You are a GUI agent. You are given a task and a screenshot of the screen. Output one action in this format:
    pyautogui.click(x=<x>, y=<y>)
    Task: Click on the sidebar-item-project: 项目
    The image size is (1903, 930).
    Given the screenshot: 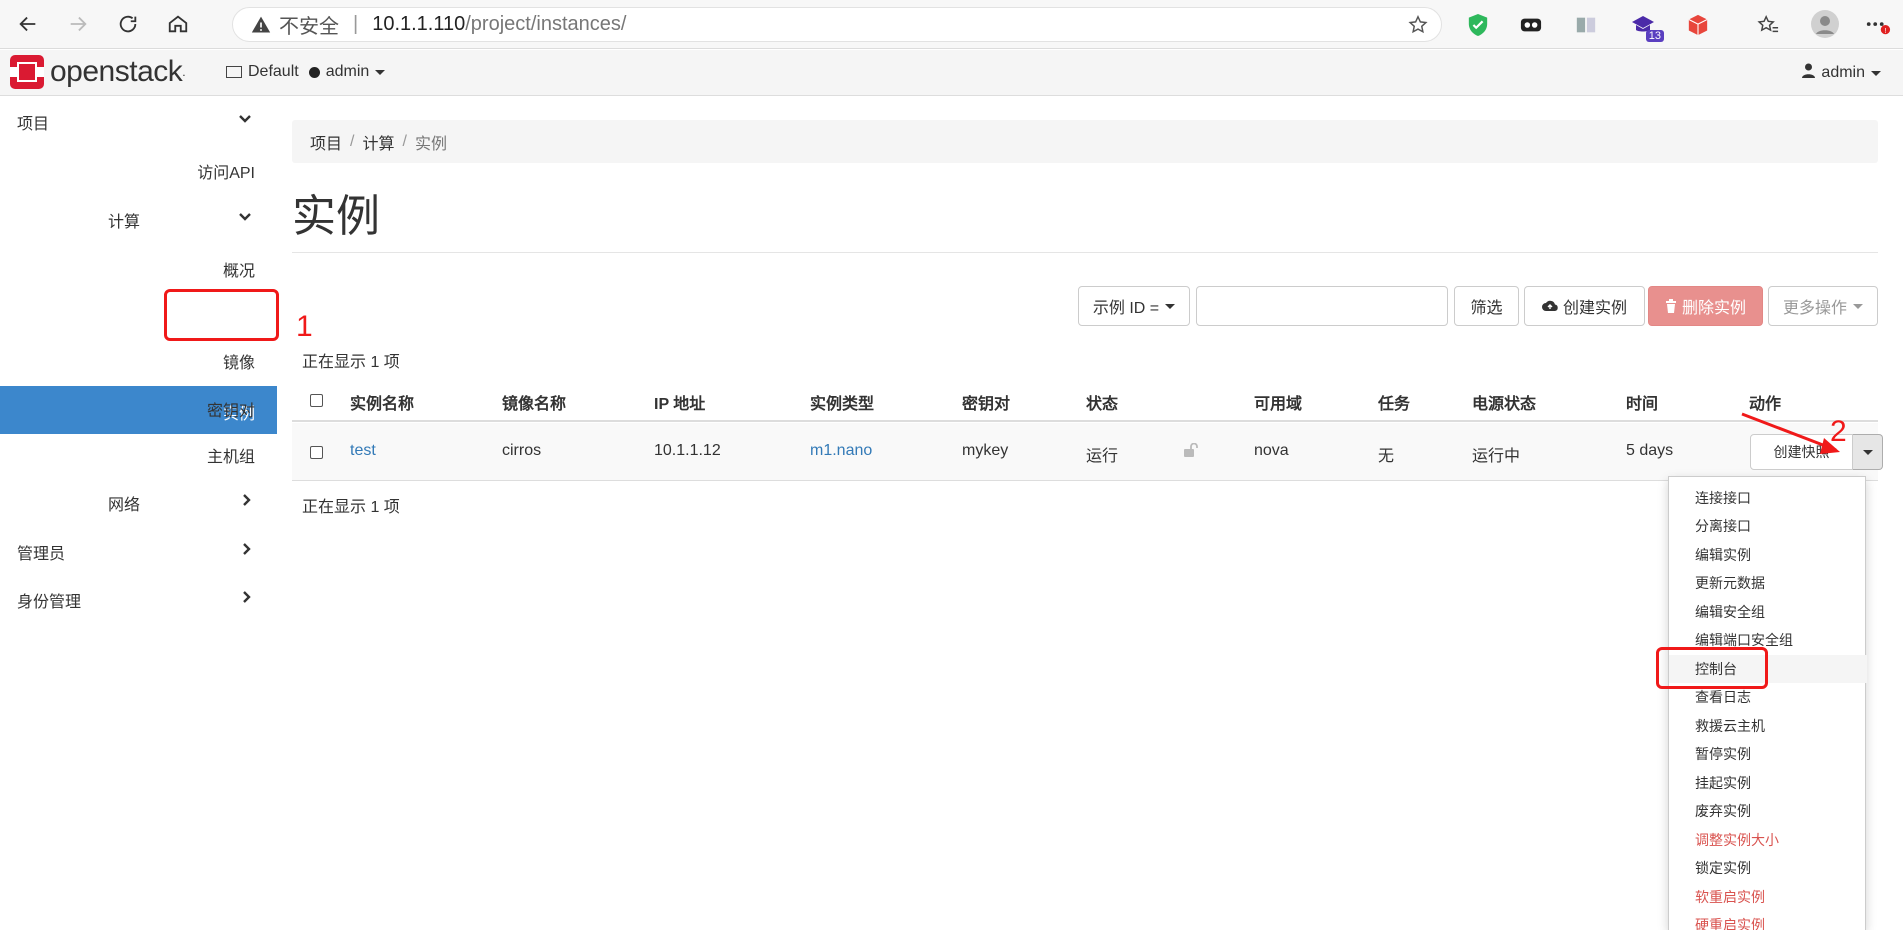 What is the action you would take?
    pyautogui.click(x=33, y=122)
    